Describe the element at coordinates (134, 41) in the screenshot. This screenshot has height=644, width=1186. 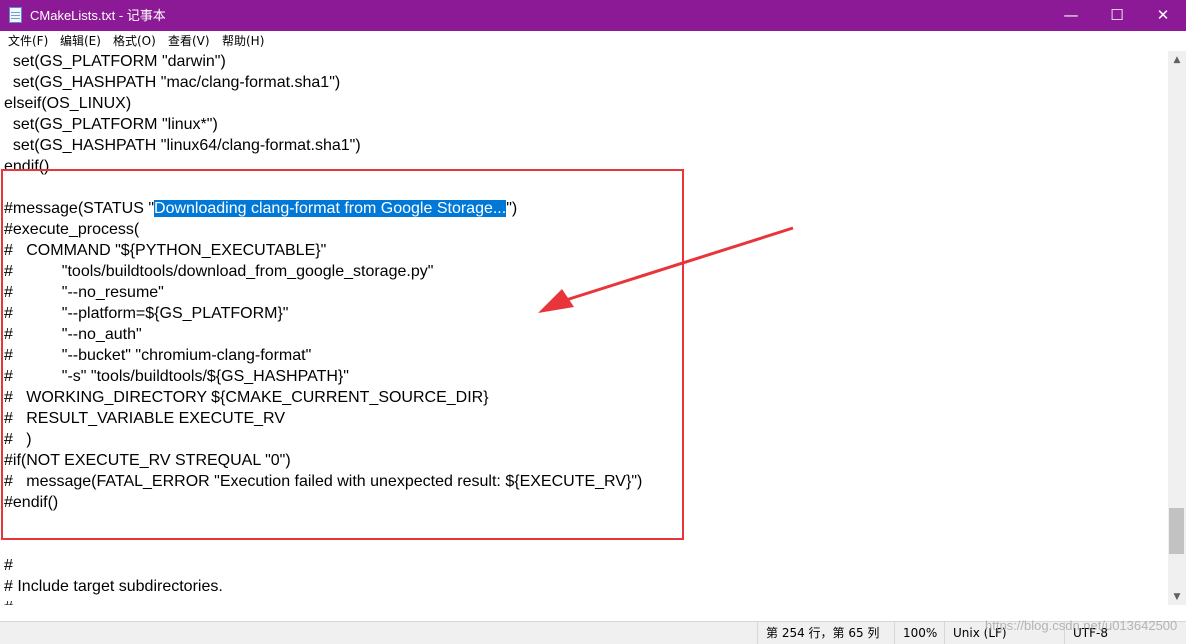
I see `menu-format: 格式(O)` at that location.